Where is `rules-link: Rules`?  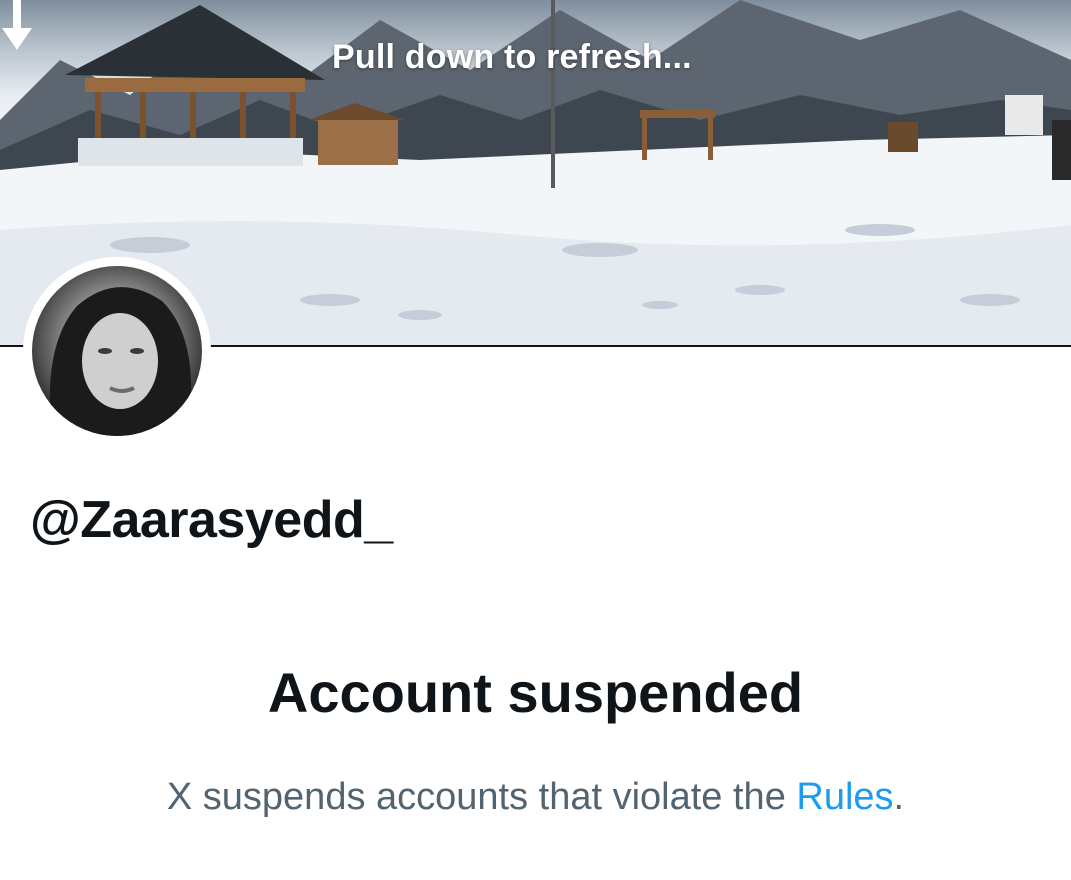 rules-link: Rules is located at coordinates (844, 797).